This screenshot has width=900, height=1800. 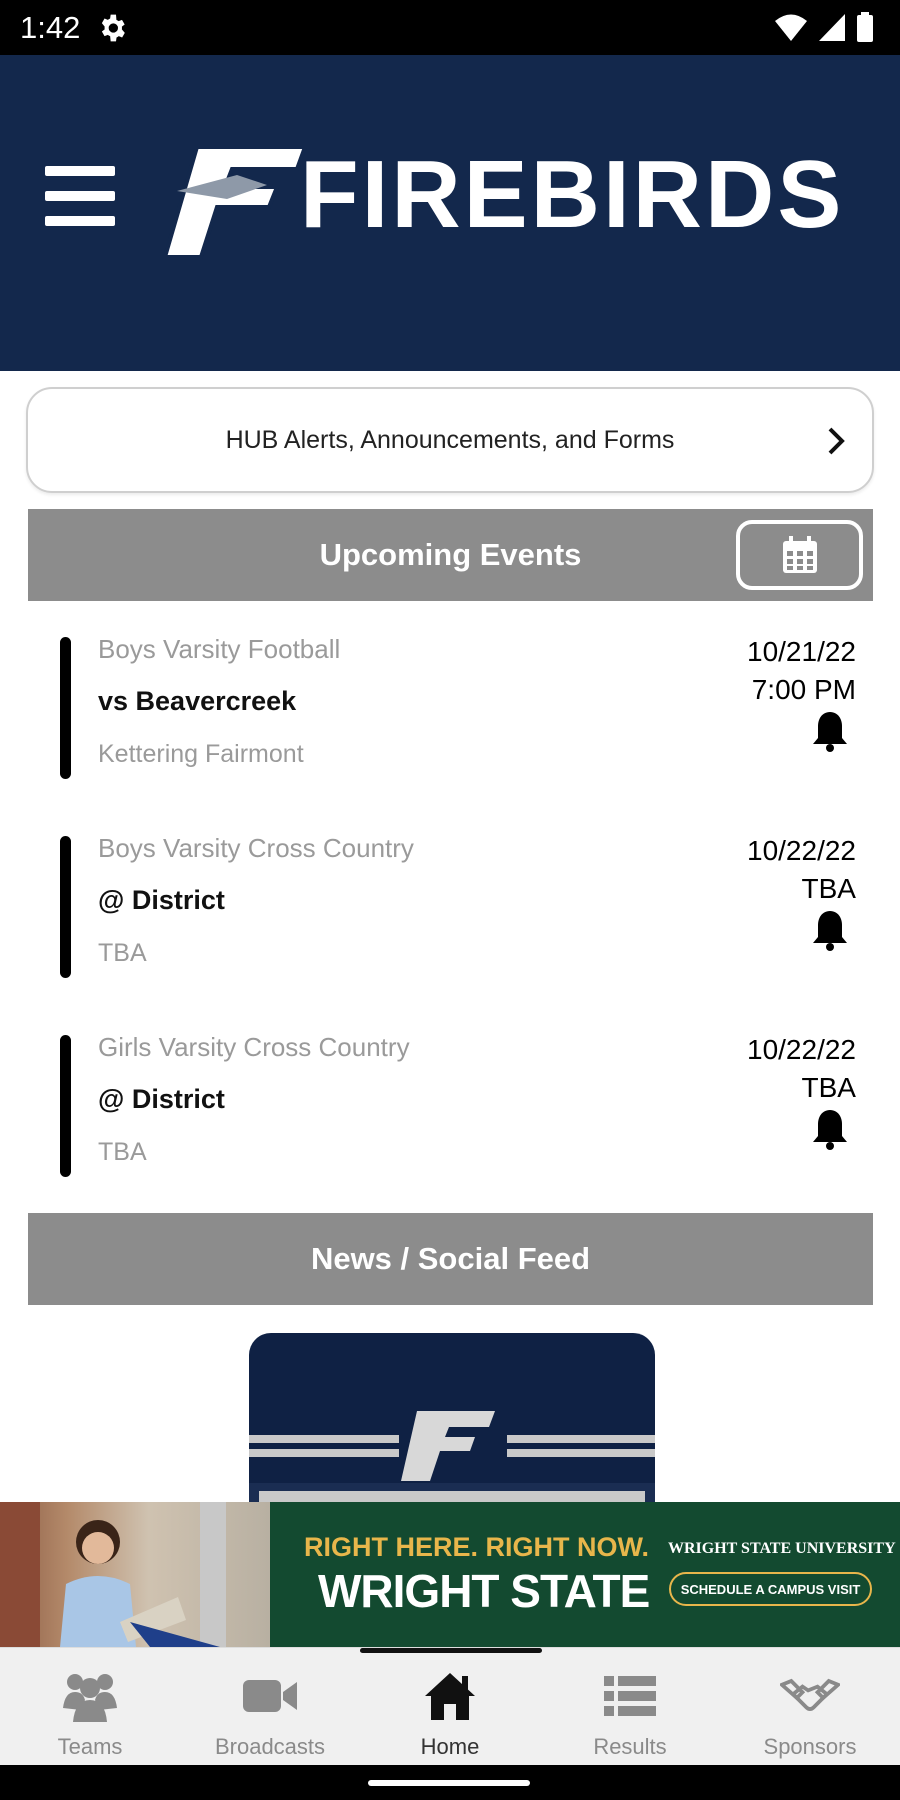 What do you see at coordinates (135, 1574) in the screenshot?
I see `ad-student-photo` at bounding box center [135, 1574].